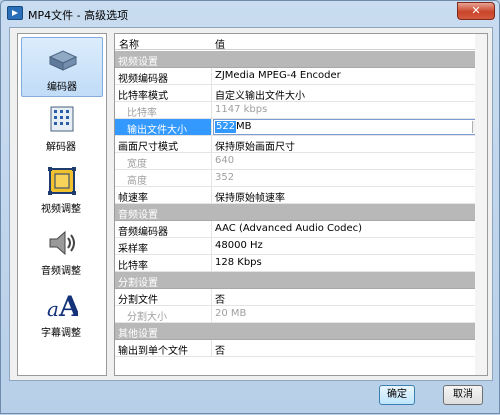 This screenshot has width=500, height=415. I want to click on grid-row: 采样率 48000 Hz, so click(301, 246).